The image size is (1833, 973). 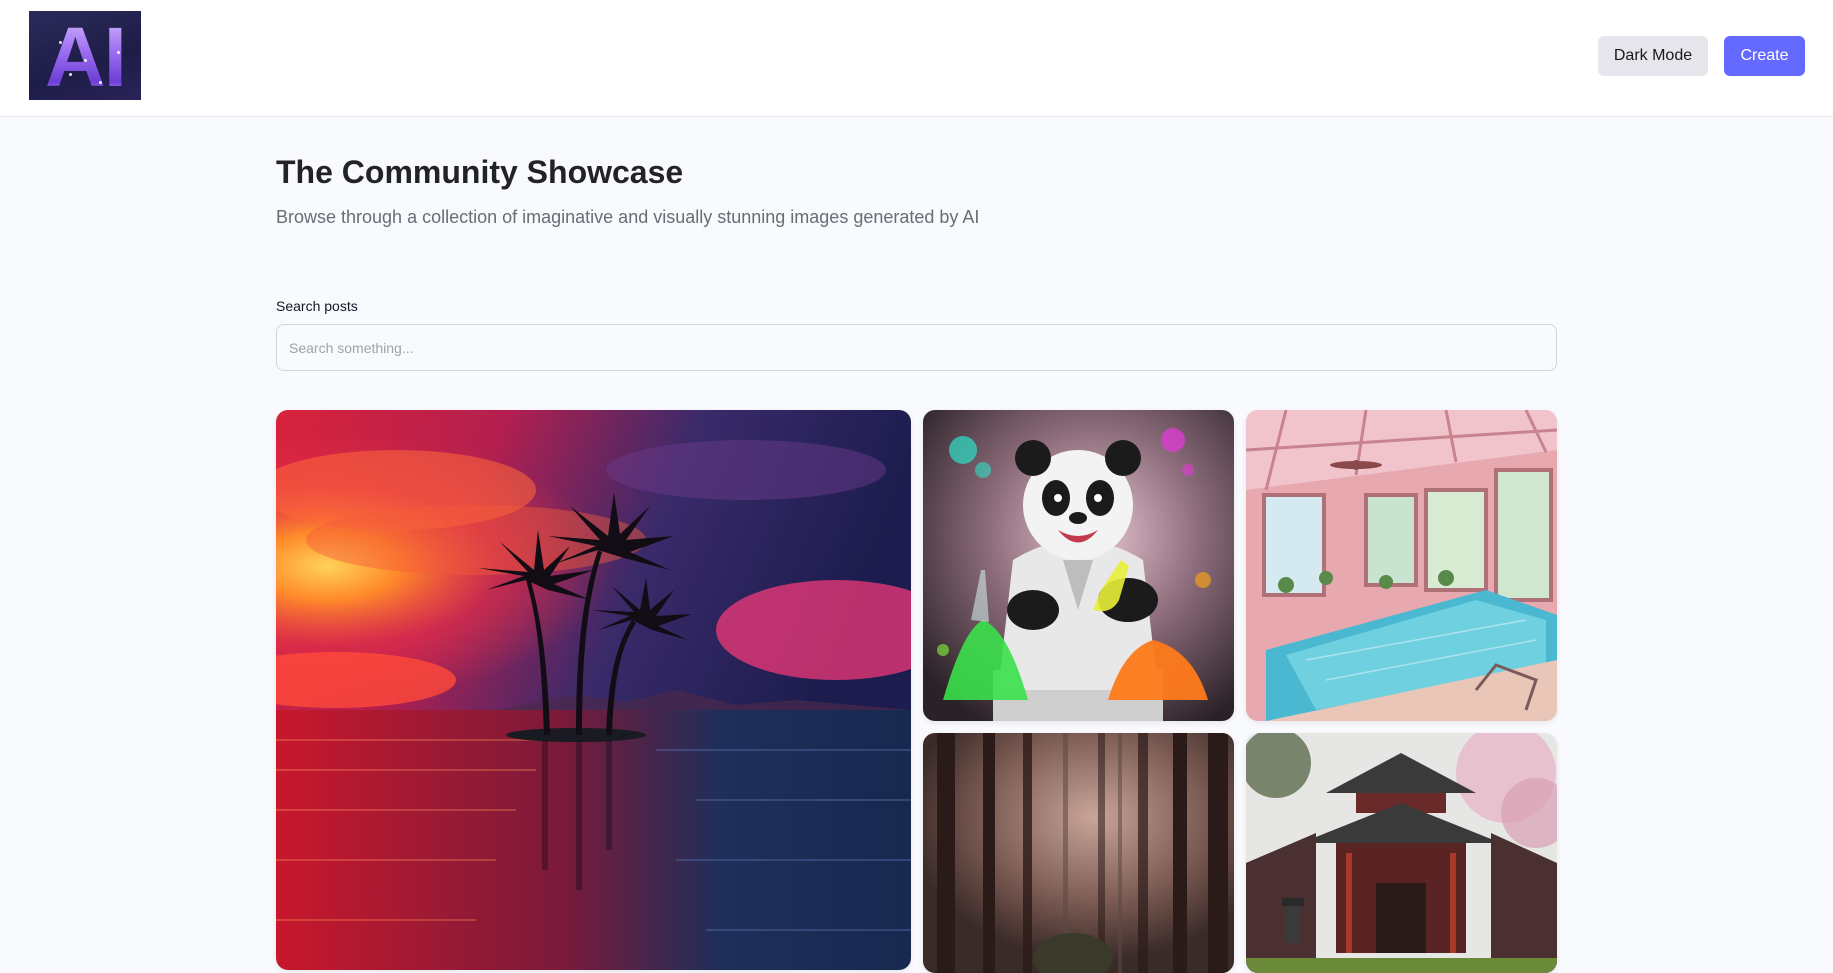 I want to click on misty-forest-image, so click(x=1078, y=853).